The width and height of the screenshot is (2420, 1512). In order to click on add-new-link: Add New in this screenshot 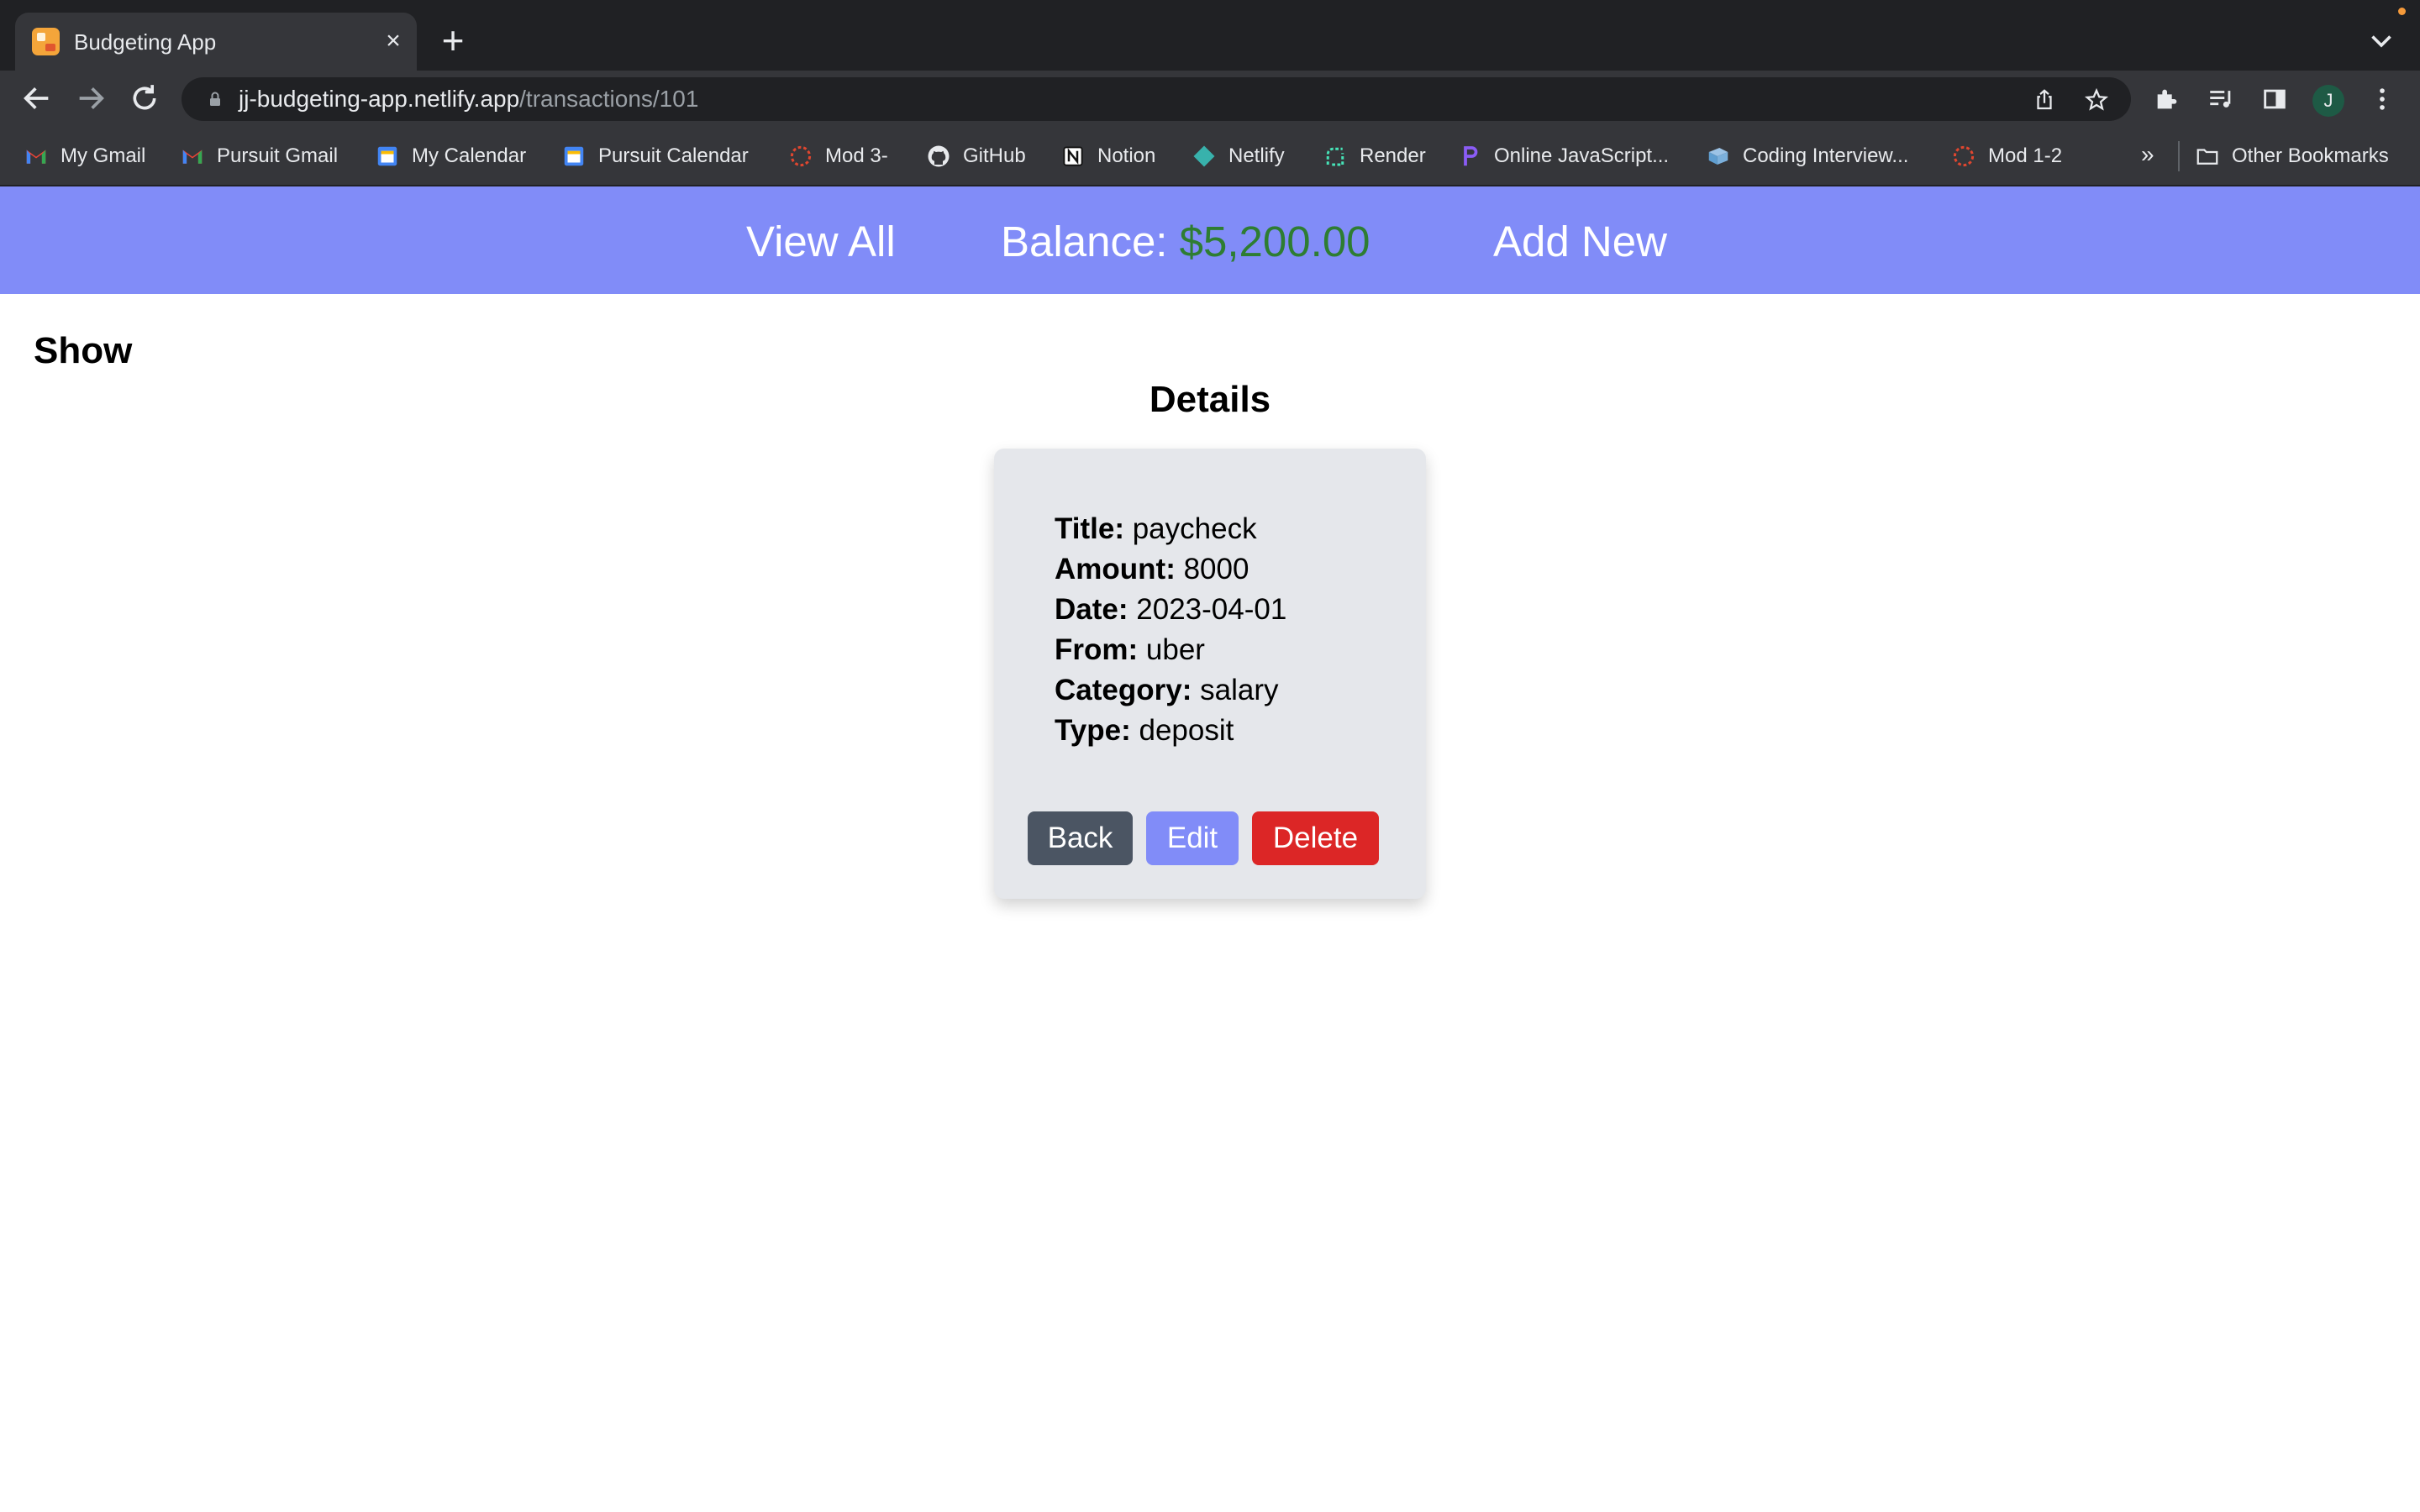, I will do `click(1580, 242)`.